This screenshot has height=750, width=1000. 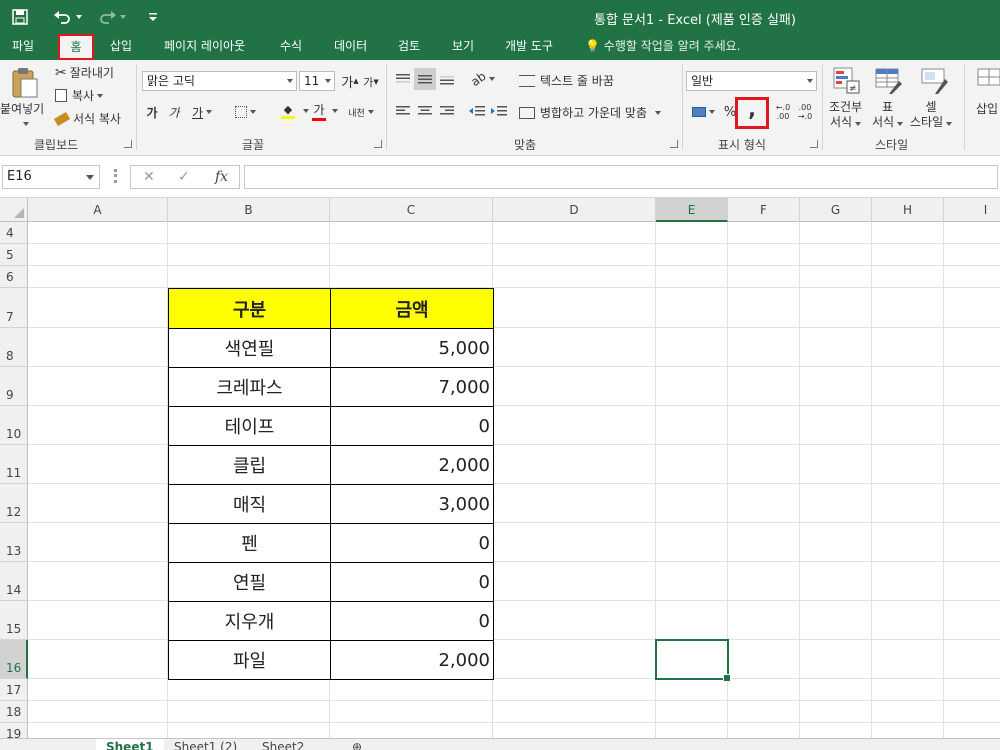 I want to click on table-cell-item: 펜, so click(x=249, y=543).